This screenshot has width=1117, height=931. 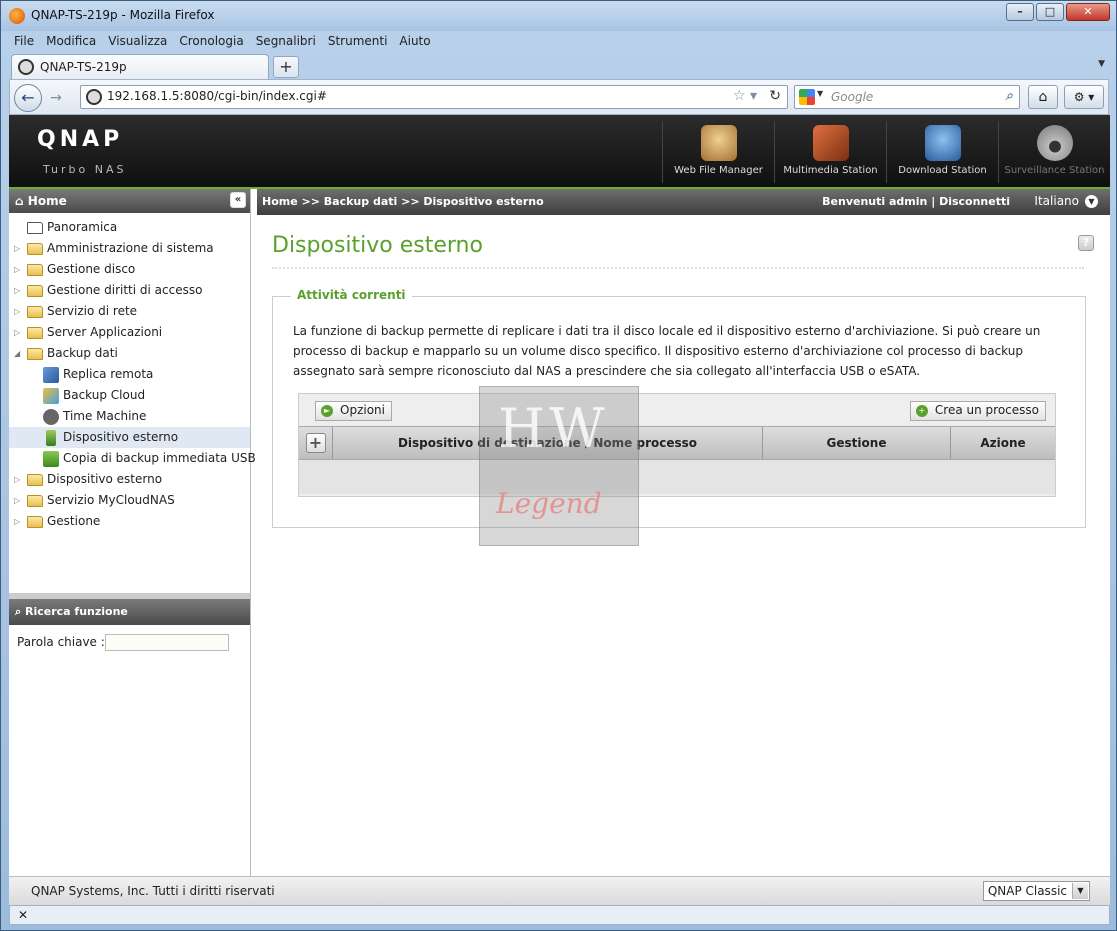 I want to click on open-folder-icon, so click(x=35, y=354).